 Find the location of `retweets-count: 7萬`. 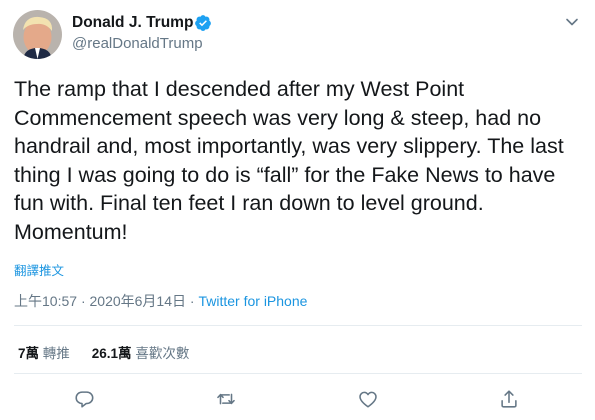

retweets-count: 7萬 is located at coordinates (29, 353).